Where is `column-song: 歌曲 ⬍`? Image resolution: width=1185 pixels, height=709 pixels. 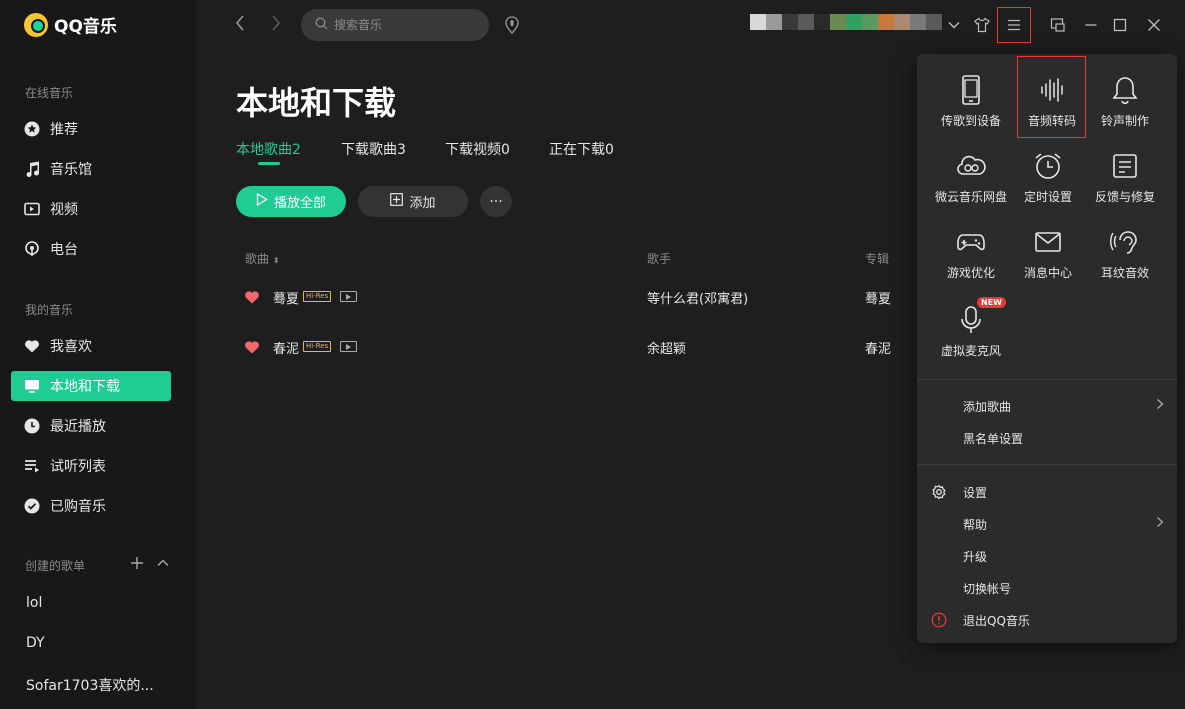
column-song: 歌曲 ⬍ is located at coordinates (262, 258).